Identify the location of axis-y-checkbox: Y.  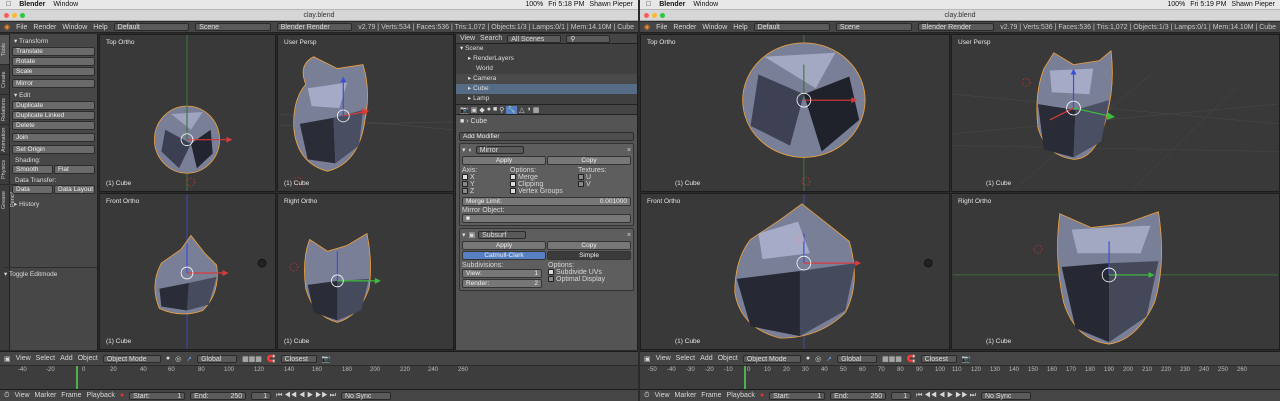
(482, 184).